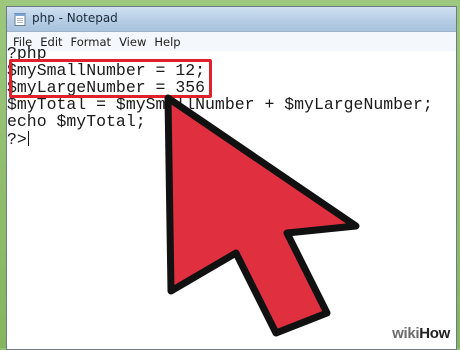 This screenshot has height=350, width=460. What do you see at coordinates (167, 42) in the screenshot?
I see `menu-help: Help` at bounding box center [167, 42].